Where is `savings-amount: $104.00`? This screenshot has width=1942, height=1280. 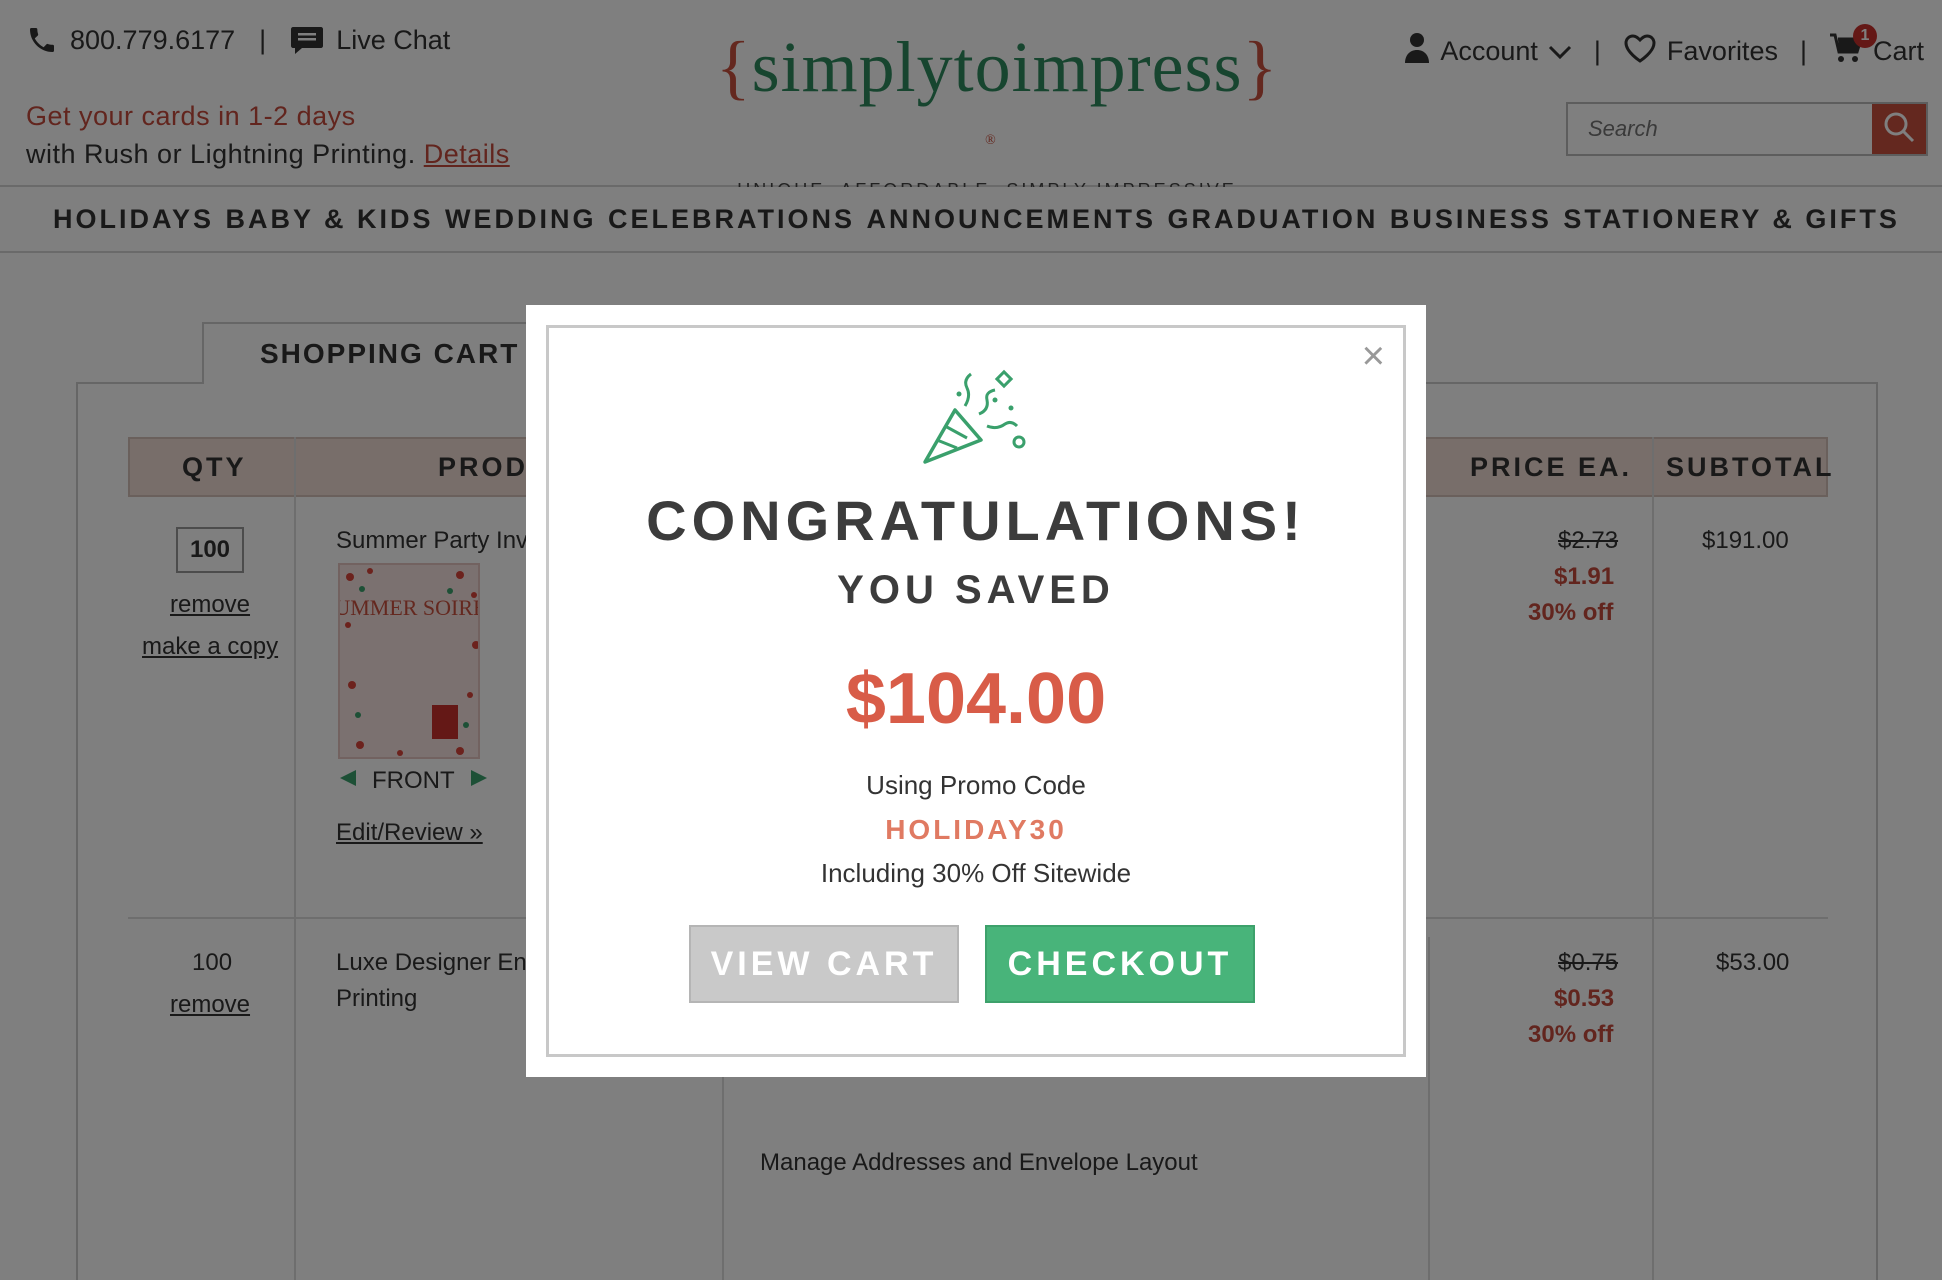
savings-amount: $104.00 is located at coordinates (976, 699).